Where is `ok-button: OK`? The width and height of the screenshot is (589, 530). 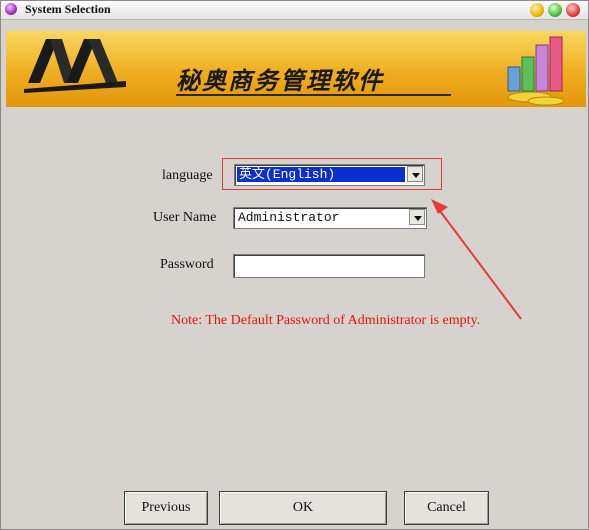 ok-button: OK is located at coordinates (303, 508).